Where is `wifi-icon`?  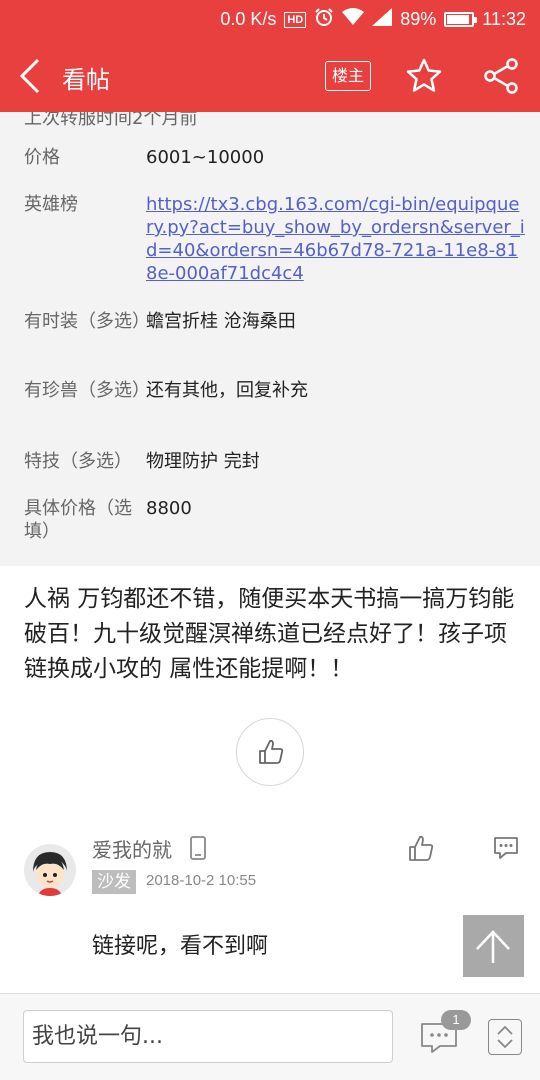 wifi-icon is located at coordinates (353, 19).